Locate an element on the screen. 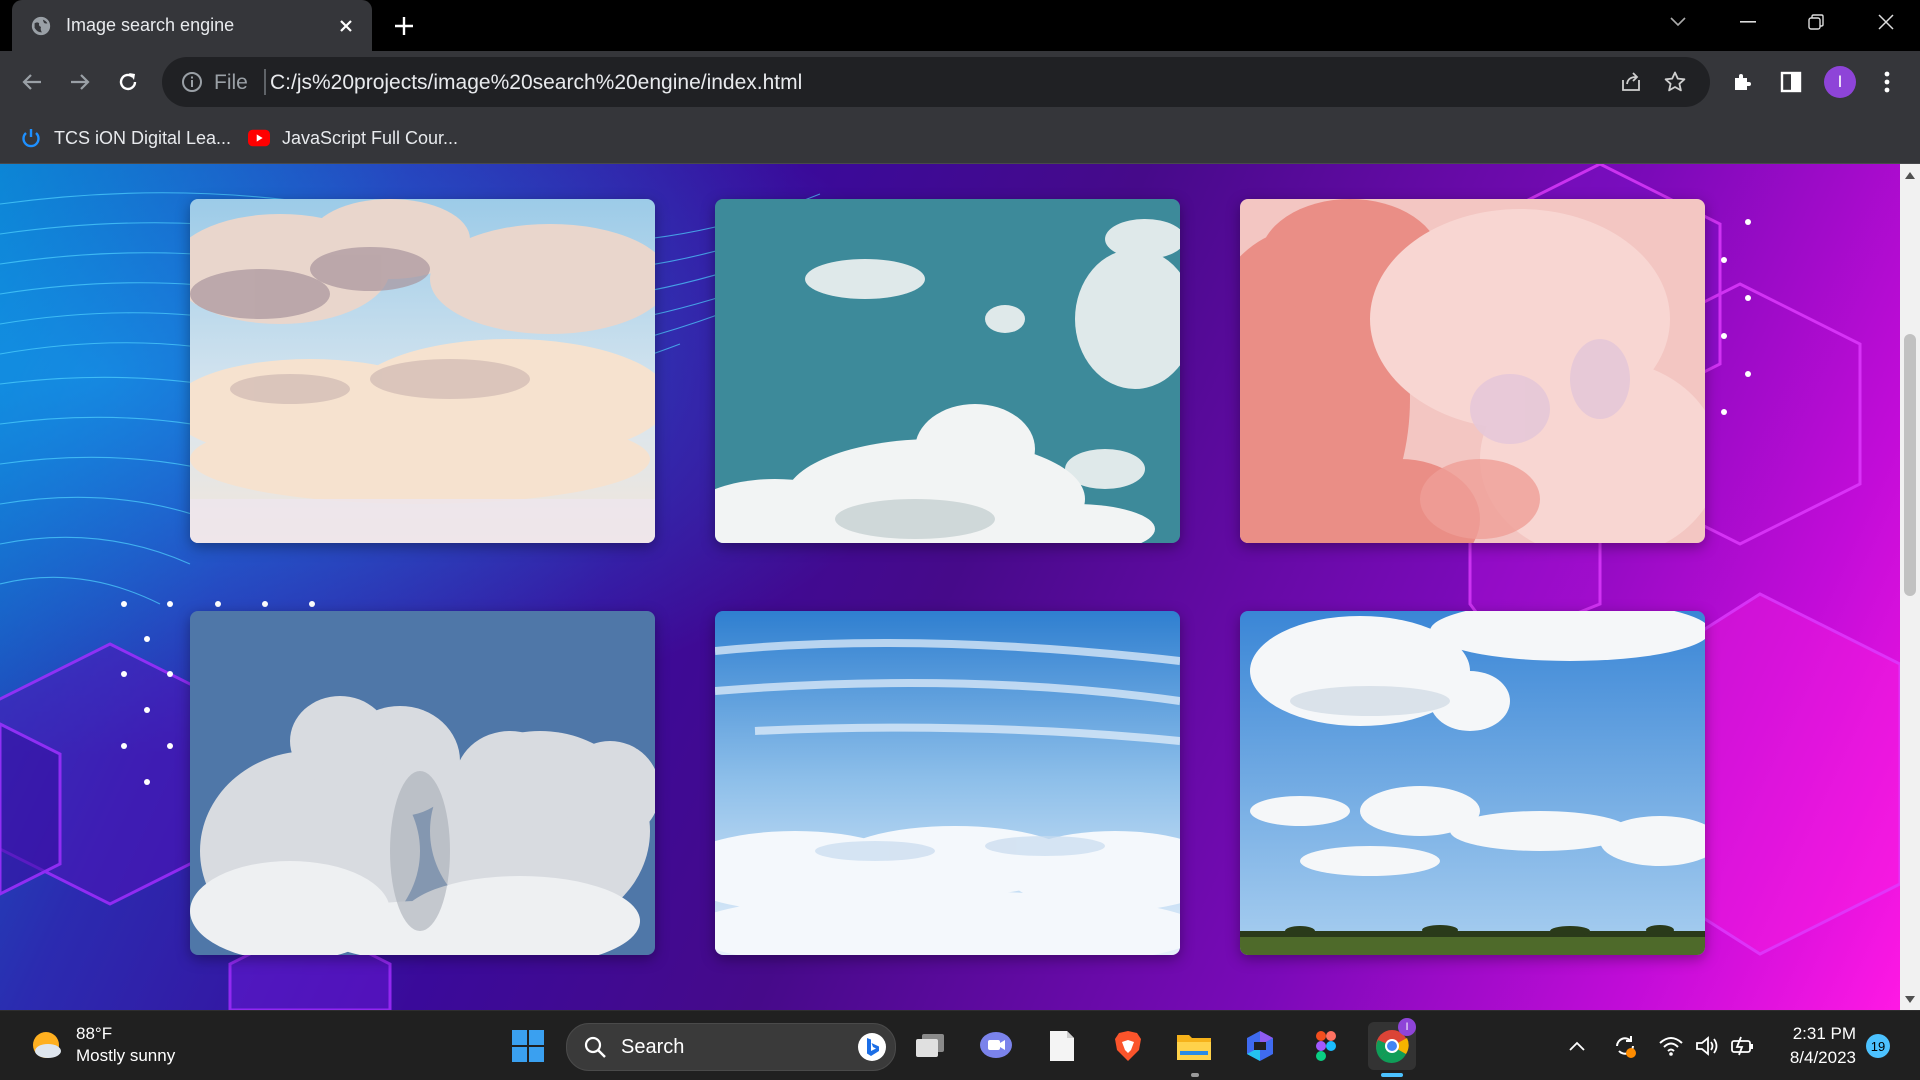 The height and width of the screenshot is (1080, 1920). weather-widget: 88°F Mostly sunny is located at coordinates (101, 1045).